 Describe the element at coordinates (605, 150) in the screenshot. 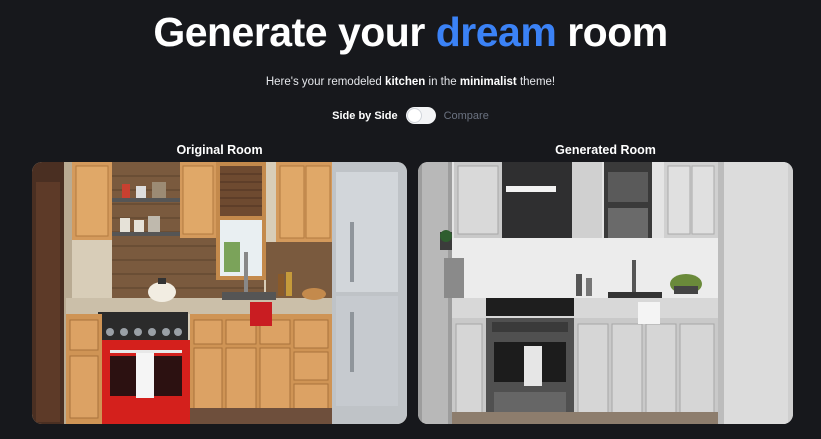

I see `generated-room-title: Generated Room` at that location.